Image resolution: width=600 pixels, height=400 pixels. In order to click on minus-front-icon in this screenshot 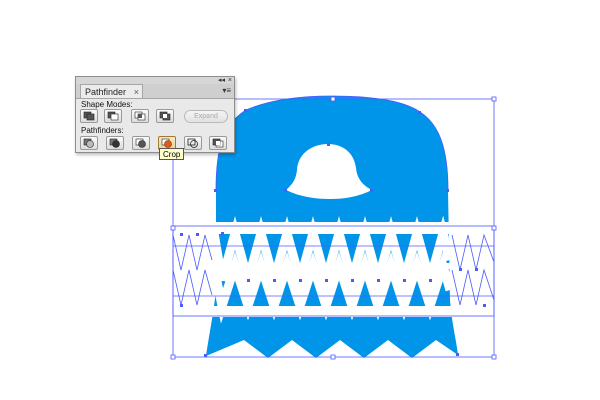, I will do `click(113, 116)`.